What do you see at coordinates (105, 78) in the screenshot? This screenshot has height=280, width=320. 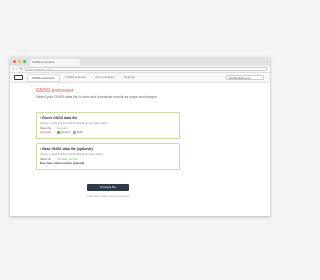 I see `tab-my-processes: My processes` at bounding box center [105, 78].